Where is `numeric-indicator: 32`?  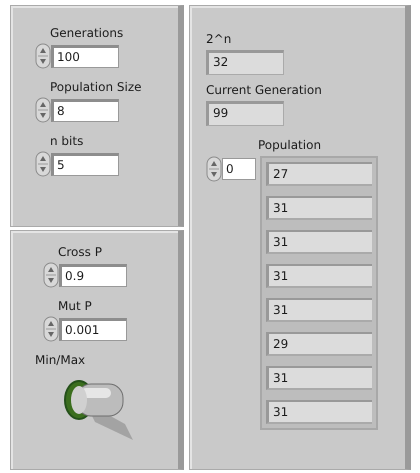
numeric-indicator: 32 is located at coordinates (245, 62).